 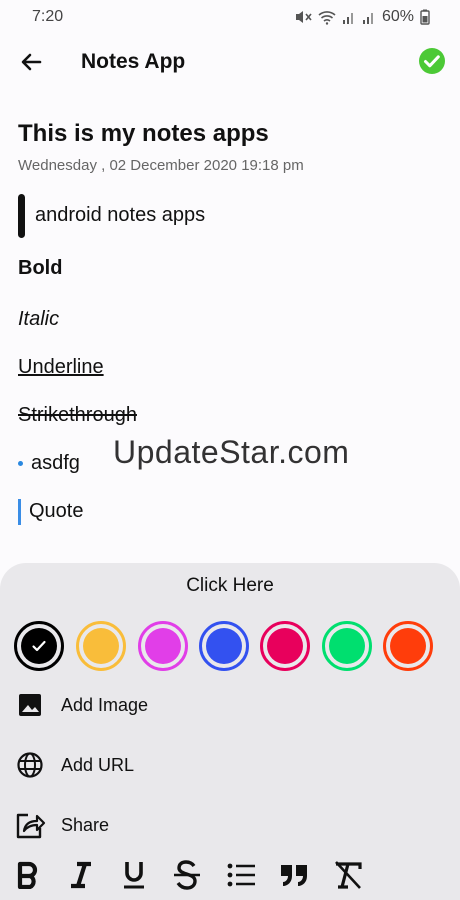 I want to click on bullet-list-button, so click(x=241, y=875).